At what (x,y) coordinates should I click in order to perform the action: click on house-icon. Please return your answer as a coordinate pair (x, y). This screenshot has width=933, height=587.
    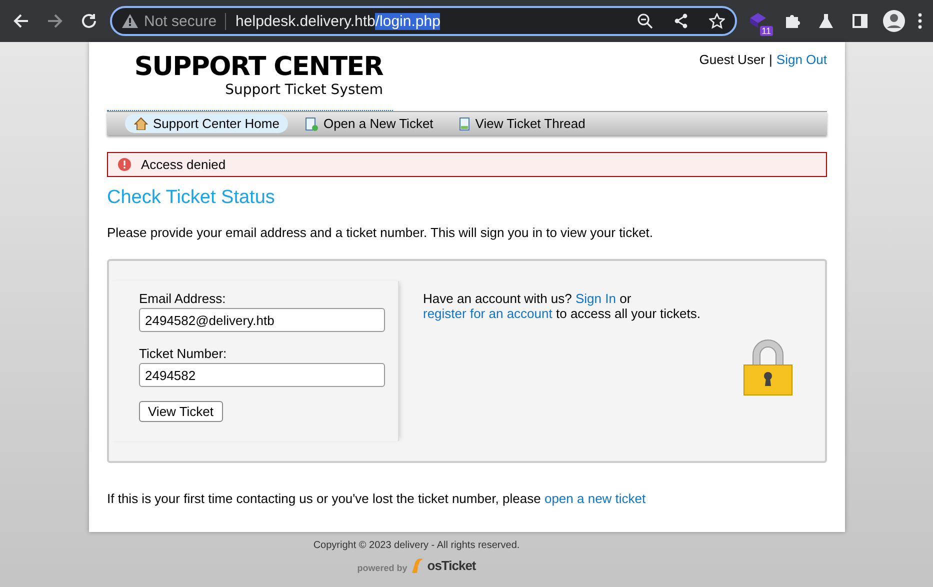
    Looking at the image, I should click on (141, 123).